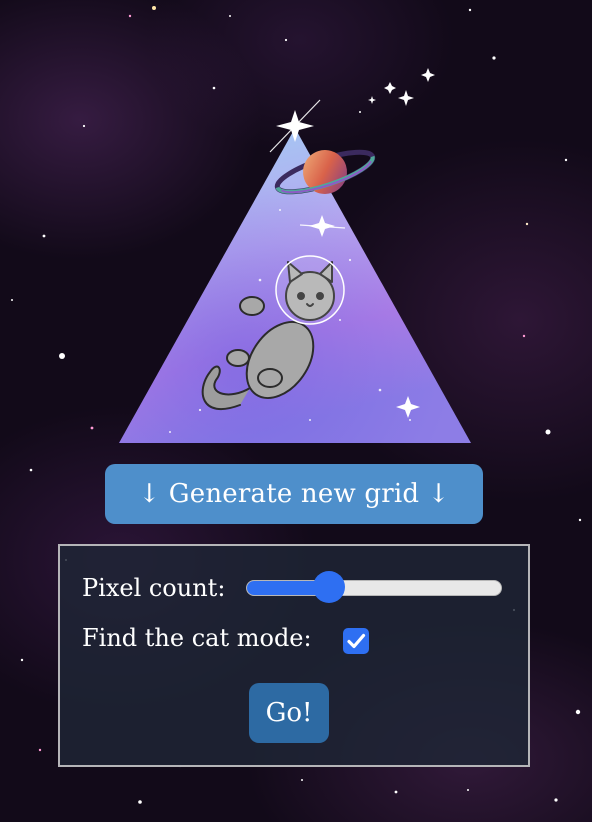 The width and height of the screenshot is (592, 822). I want to click on checkmark-icon, so click(356, 641).